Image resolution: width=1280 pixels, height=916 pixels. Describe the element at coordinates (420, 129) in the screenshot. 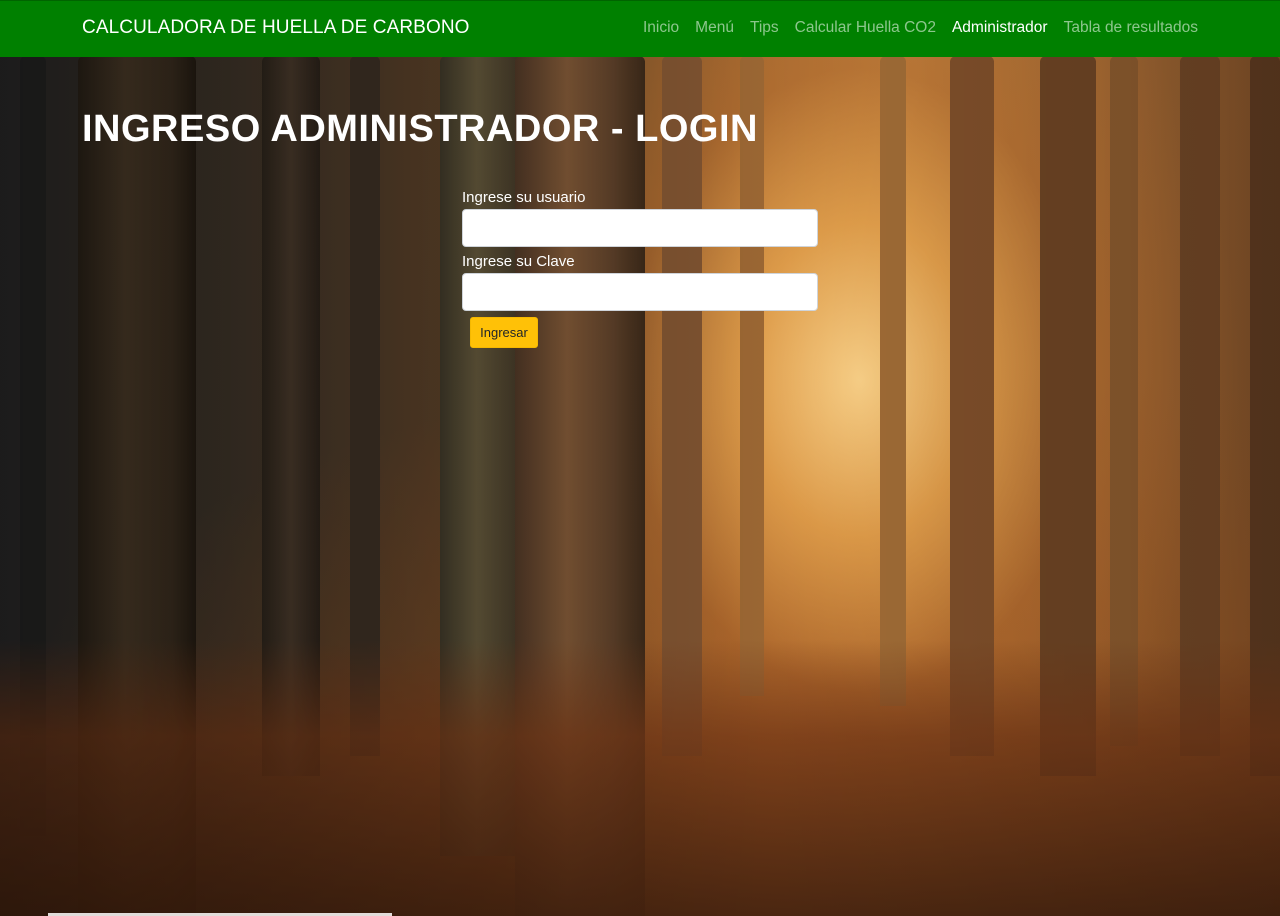

I see `page-title: INGRESO ADMINISTRADOR - LOGIN` at that location.